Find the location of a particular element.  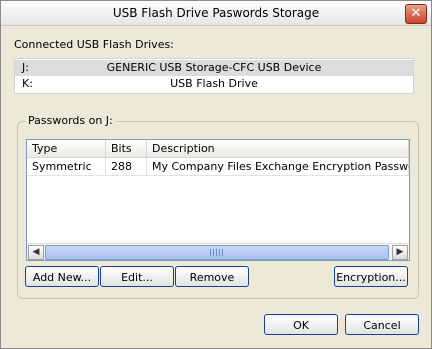

close-icon: ✕ is located at coordinates (416, 13).